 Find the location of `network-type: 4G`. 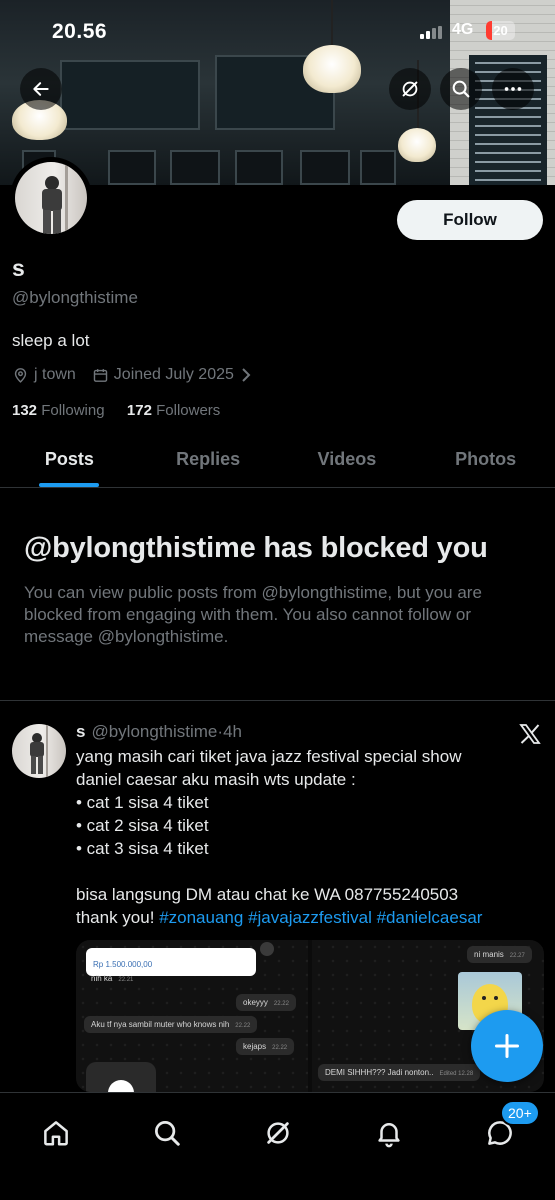

network-type: 4G is located at coordinates (463, 29).